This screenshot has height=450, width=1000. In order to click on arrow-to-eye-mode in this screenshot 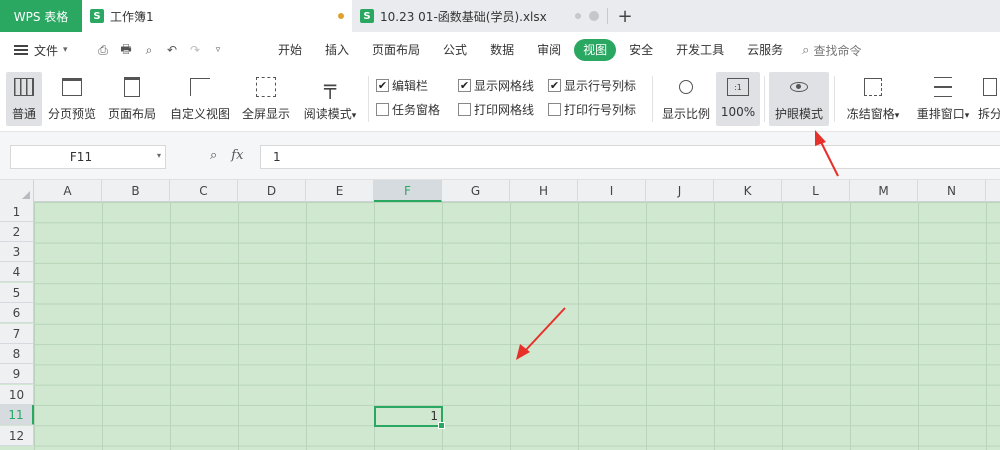, I will do `click(827, 153)`.